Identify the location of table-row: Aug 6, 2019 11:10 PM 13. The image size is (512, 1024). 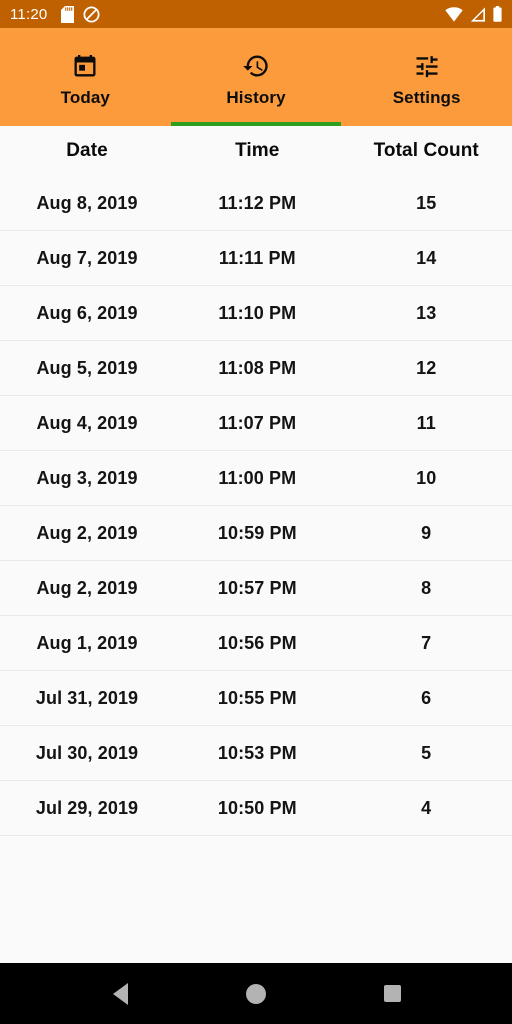
(256, 313).